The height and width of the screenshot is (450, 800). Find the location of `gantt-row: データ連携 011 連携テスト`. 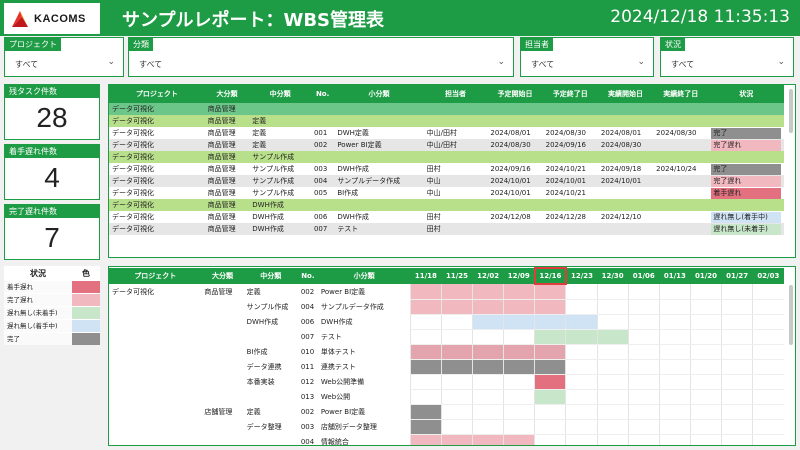

gantt-row: データ連携 011 連携テスト is located at coordinates (446, 367).